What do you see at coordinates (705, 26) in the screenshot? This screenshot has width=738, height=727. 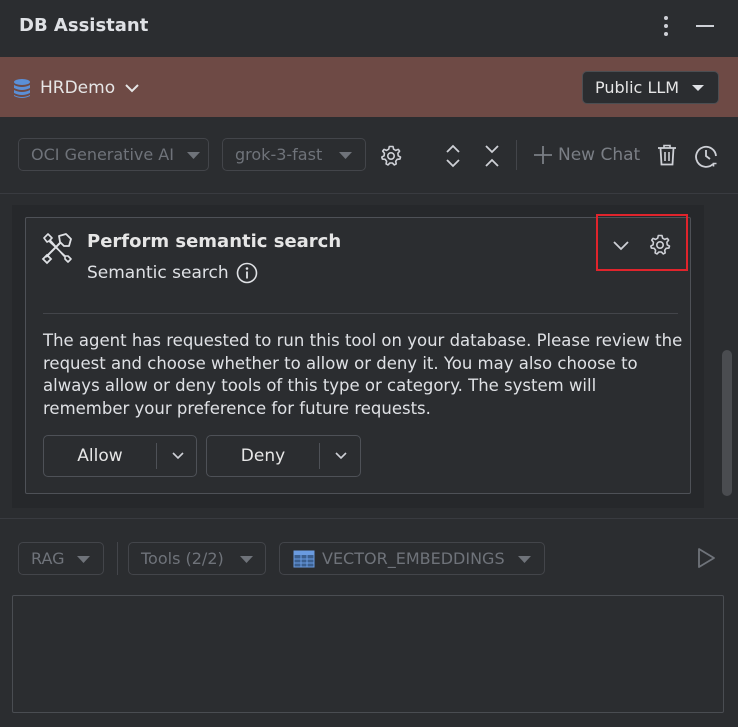 I see `minimize-icon` at bounding box center [705, 26].